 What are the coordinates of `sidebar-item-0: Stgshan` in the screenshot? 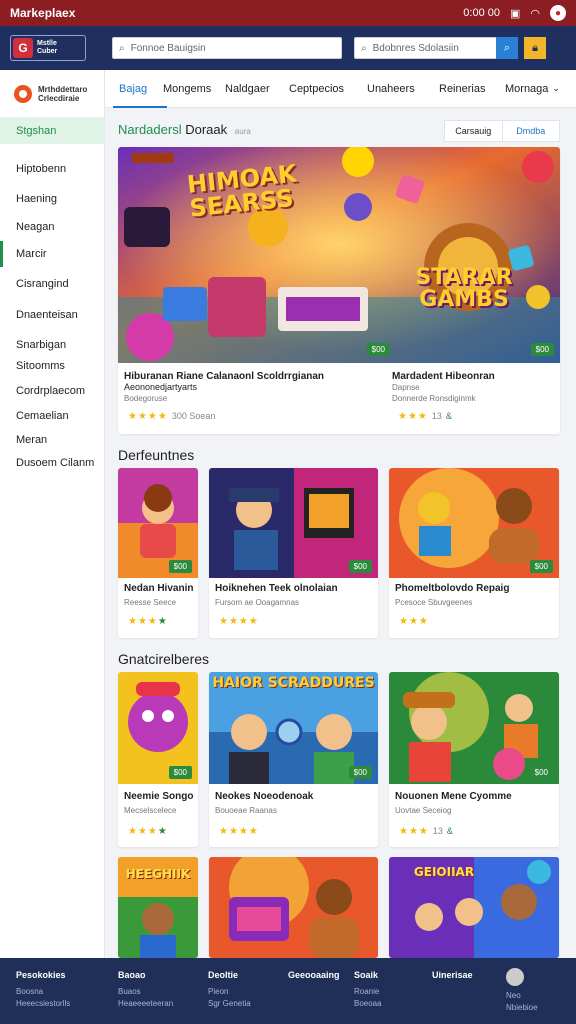 It's located at (52, 131).